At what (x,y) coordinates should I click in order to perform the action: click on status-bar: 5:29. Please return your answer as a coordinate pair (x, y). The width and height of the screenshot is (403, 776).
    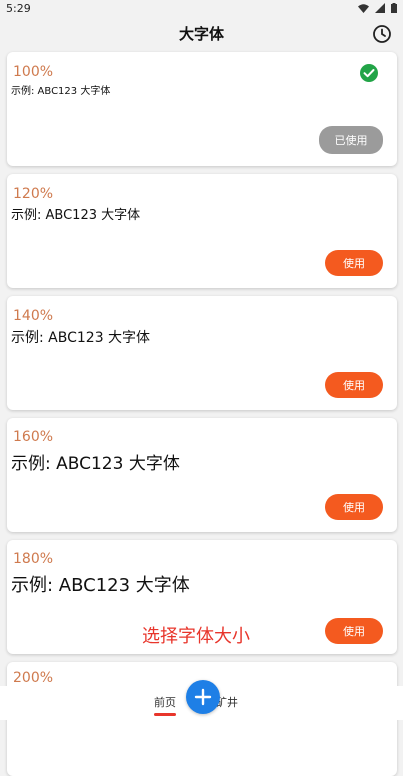
    Looking at the image, I should click on (201, 9).